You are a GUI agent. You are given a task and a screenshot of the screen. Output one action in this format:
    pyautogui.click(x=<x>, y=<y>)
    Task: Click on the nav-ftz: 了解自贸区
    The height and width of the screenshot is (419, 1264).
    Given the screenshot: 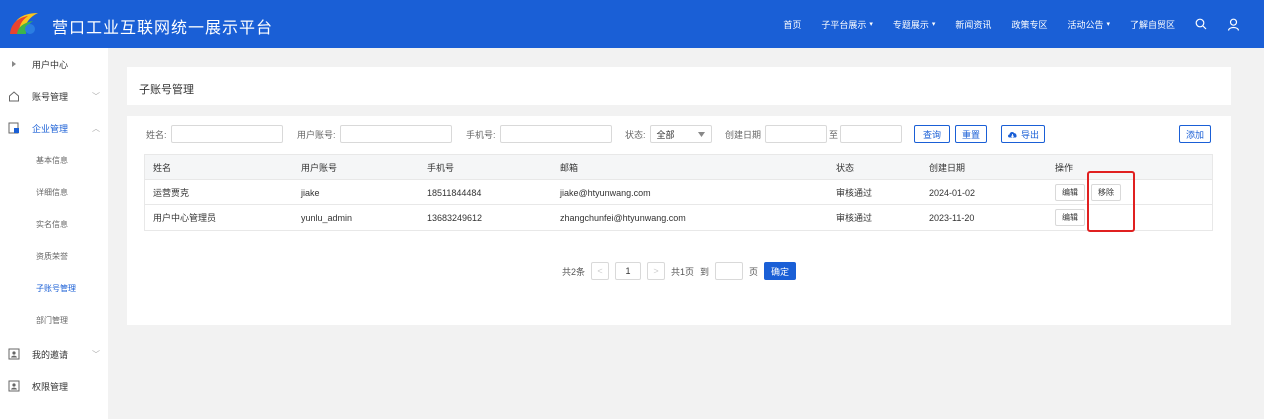 What is the action you would take?
    pyautogui.click(x=1152, y=24)
    